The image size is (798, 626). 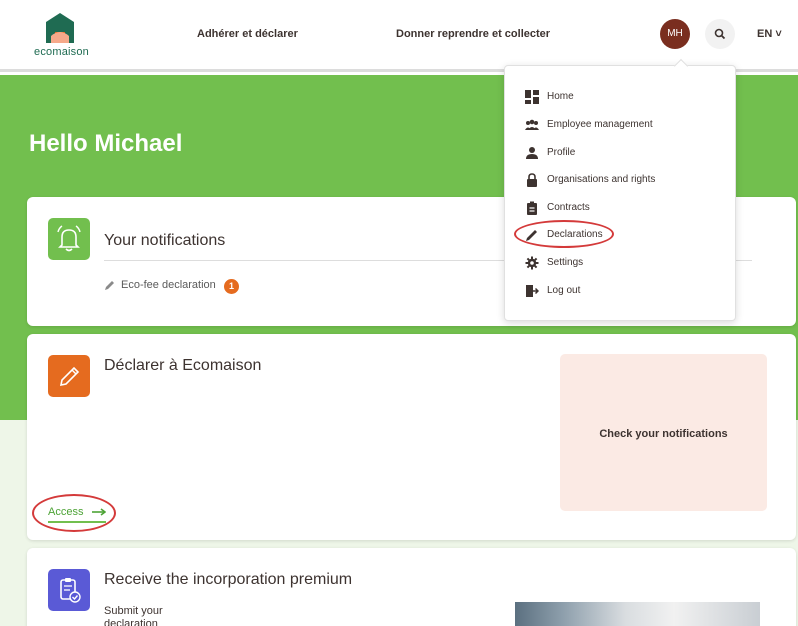 What do you see at coordinates (228, 579) in the screenshot?
I see `premium-title: Receive the incorporation premium` at bounding box center [228, 579].